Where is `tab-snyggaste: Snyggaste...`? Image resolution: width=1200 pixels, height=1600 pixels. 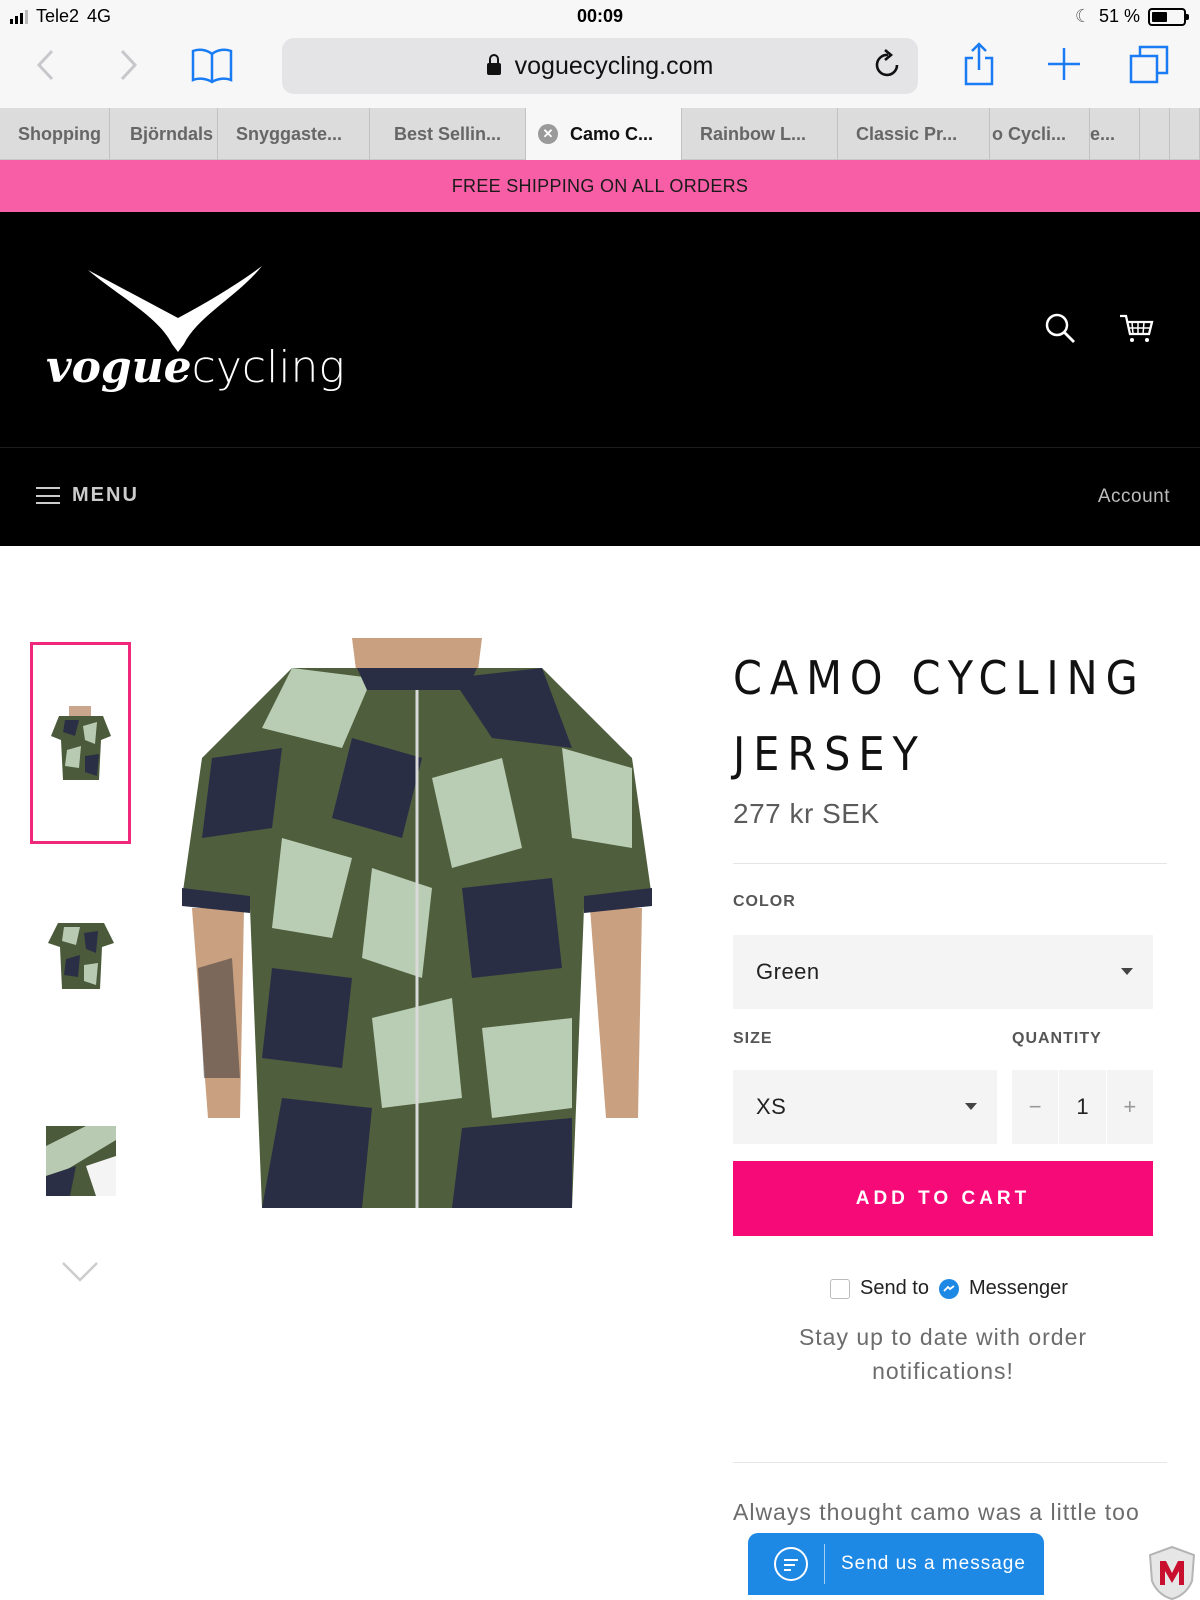 tab-snyggaste: Snyggaste... is located at coordinates (294, 134).